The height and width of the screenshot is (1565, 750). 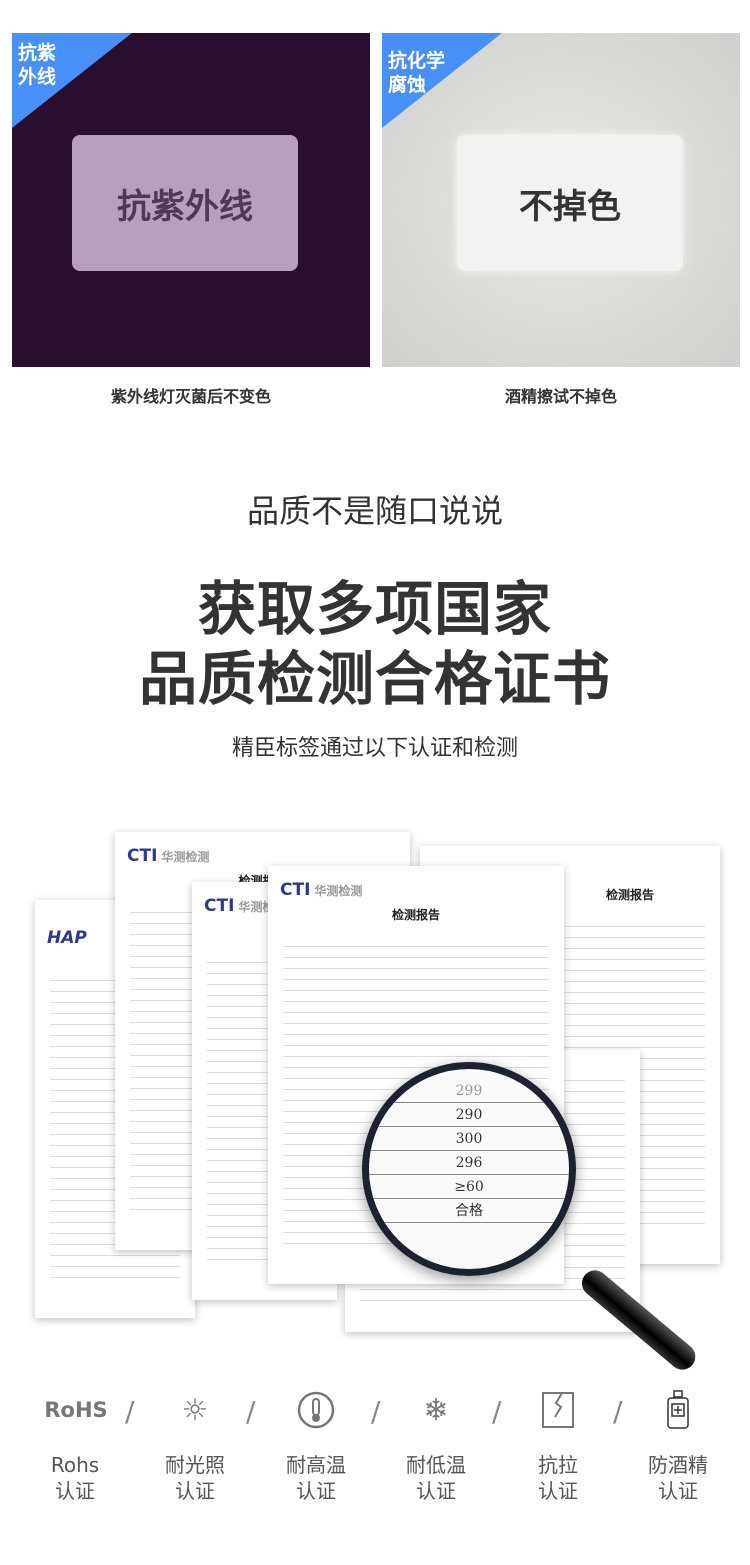 What do you see at coordinates (190, 396) in the screenshot?
I see `caption: 紫外线灯灭菌后不变色` at bounding box center [190, 396].